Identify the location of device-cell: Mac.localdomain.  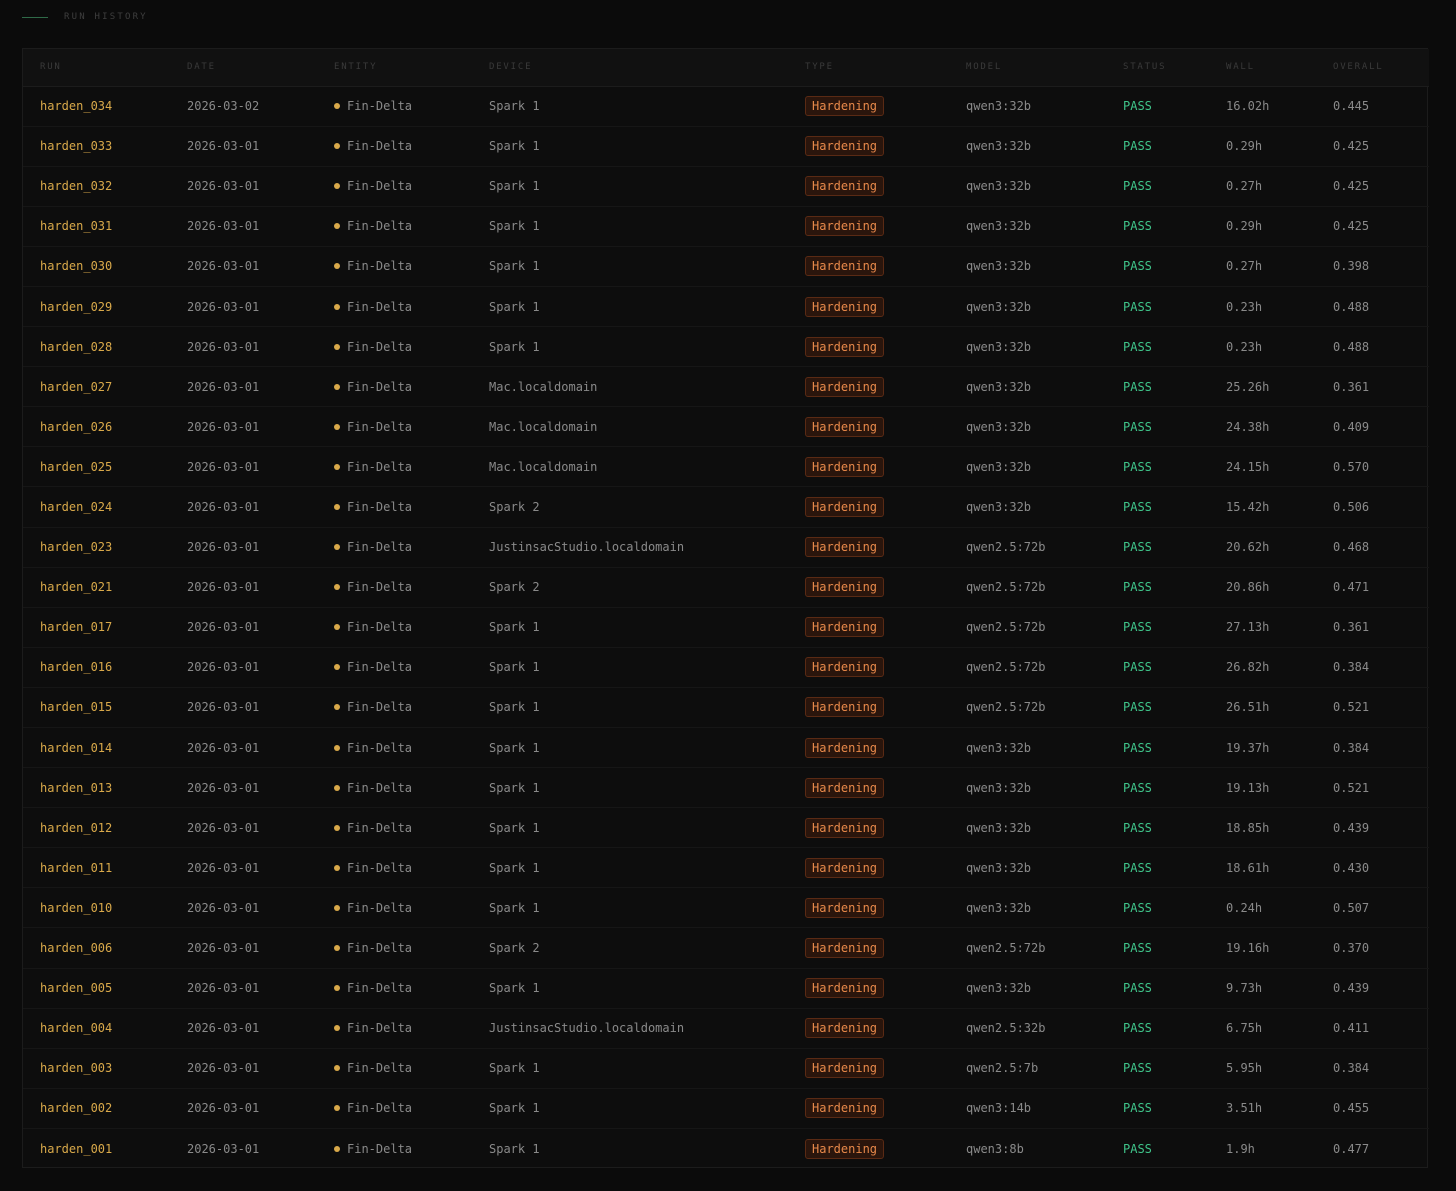
(543, 466).